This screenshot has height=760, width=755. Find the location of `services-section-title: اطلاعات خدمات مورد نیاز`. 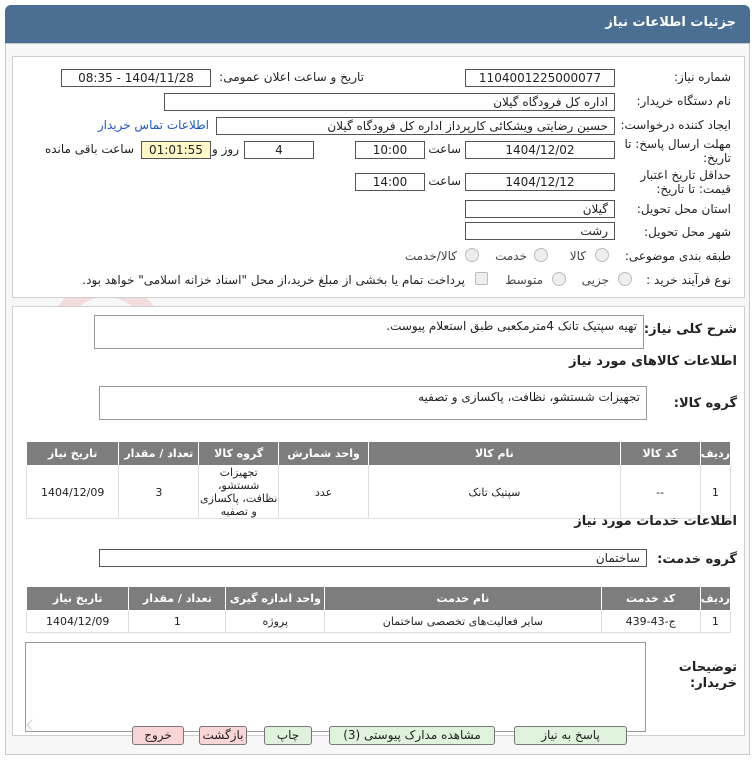

services-section-title: اطلاعات خدمات مورد نیاز is located at coordinates (655, 521).